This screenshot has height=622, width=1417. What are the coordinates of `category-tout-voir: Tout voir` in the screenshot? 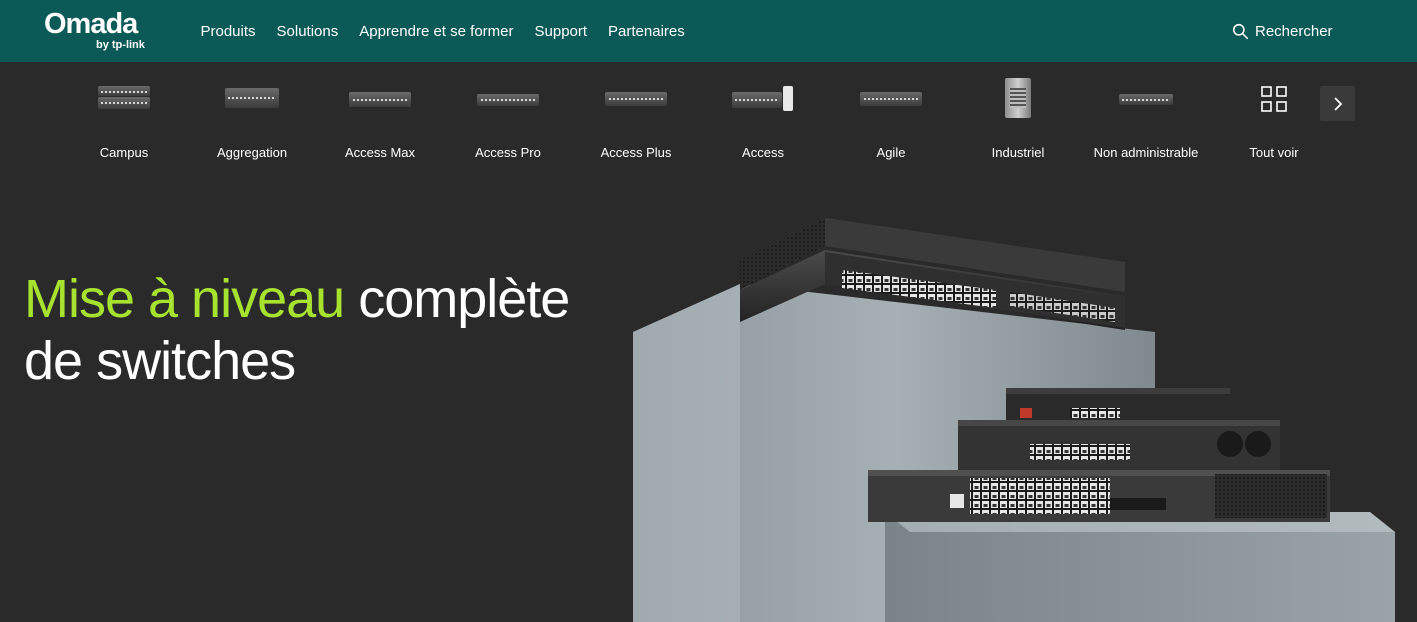 It's located at (1274, 118).